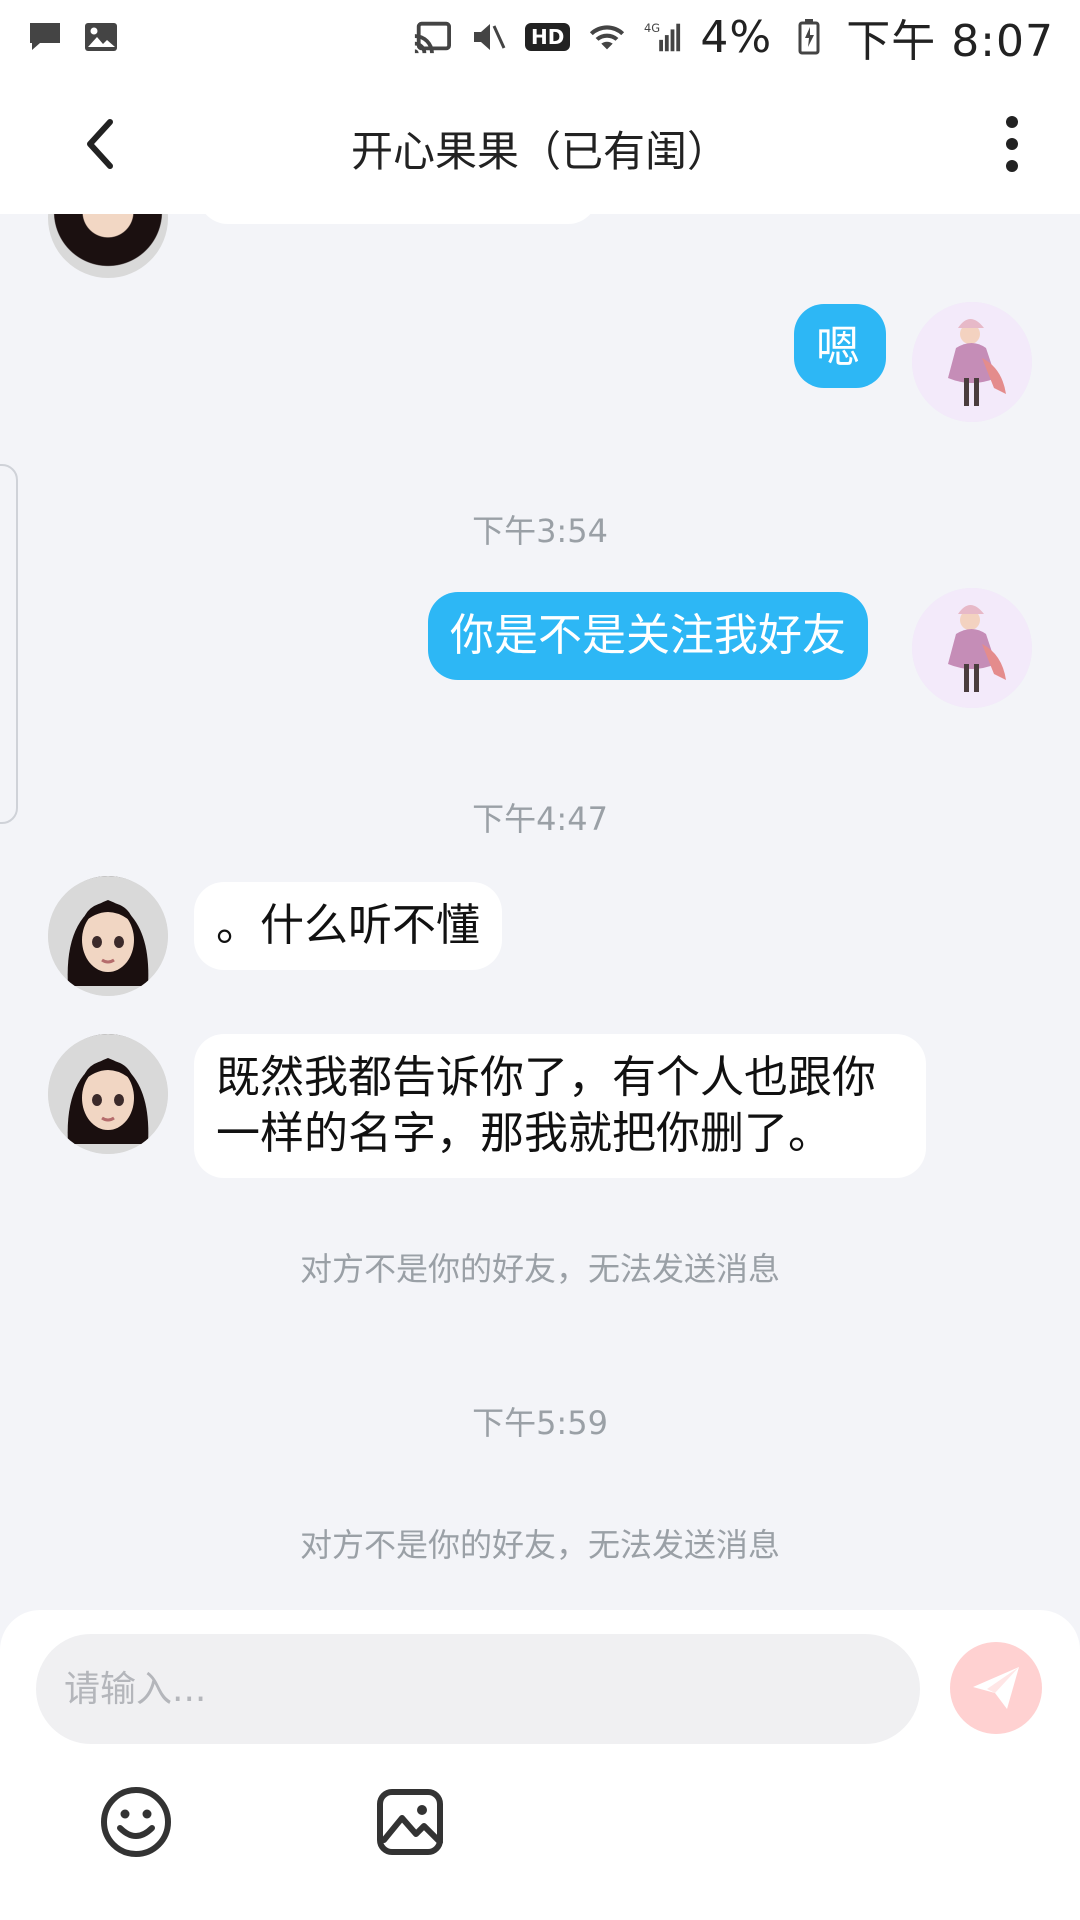 Image resolution: width=1080 pixels, height=1920 pixels. I want to click on message-icon, so click(45, 37).